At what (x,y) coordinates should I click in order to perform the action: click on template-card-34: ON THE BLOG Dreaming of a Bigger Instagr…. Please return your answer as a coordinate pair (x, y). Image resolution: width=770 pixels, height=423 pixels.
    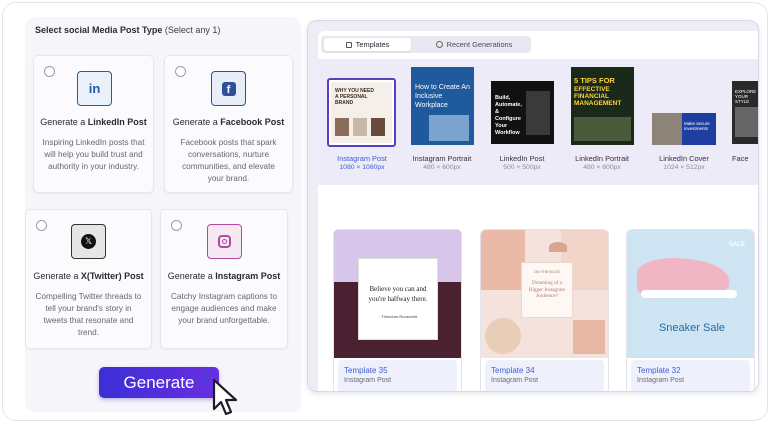
    Looking at the image, I should click on (544, 310).